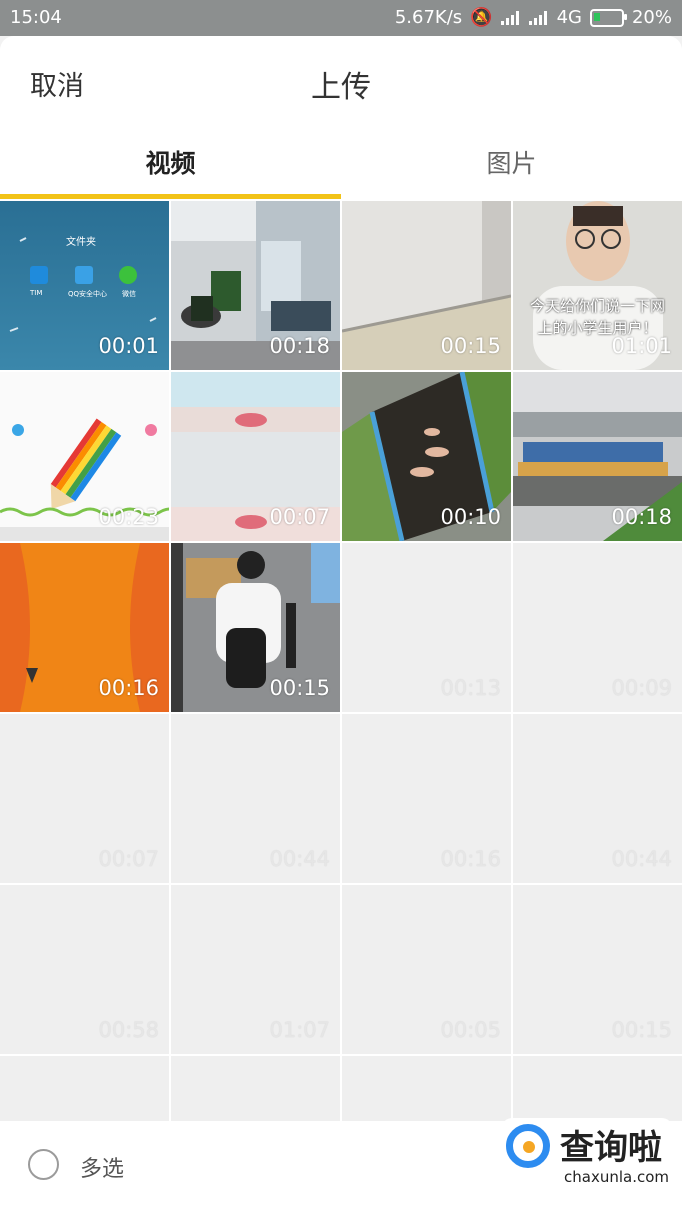 Image resolution: width=682 pixels, height=1212 pixels. What do you see at coordinates (511, 162) in the screenshot?
I see `tab-images: 图片` at bounding box center [511, 162].